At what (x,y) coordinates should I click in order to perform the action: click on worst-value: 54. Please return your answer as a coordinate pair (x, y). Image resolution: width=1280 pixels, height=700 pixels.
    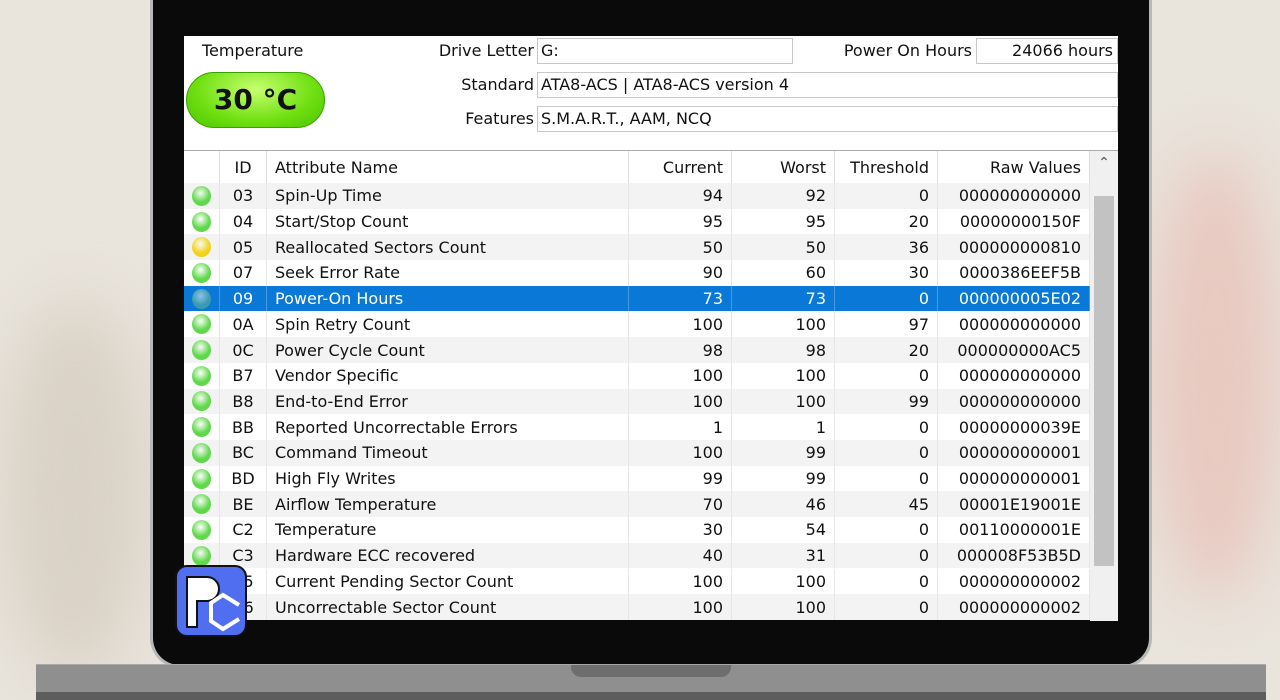
    Looking at the image, I should click on (783, 530).